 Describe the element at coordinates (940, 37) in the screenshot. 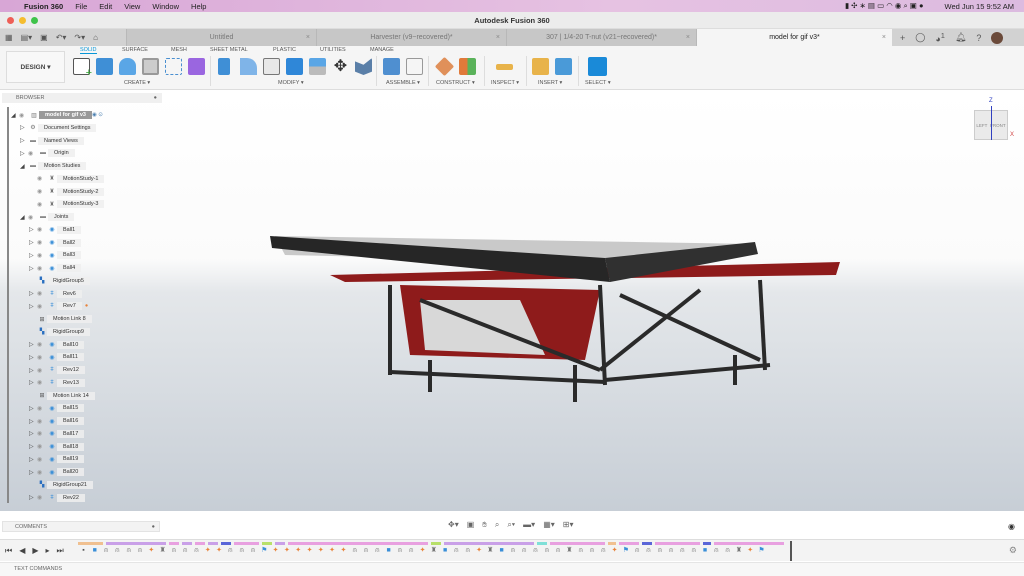

I see `job-status-icon: ◕1` at that location.